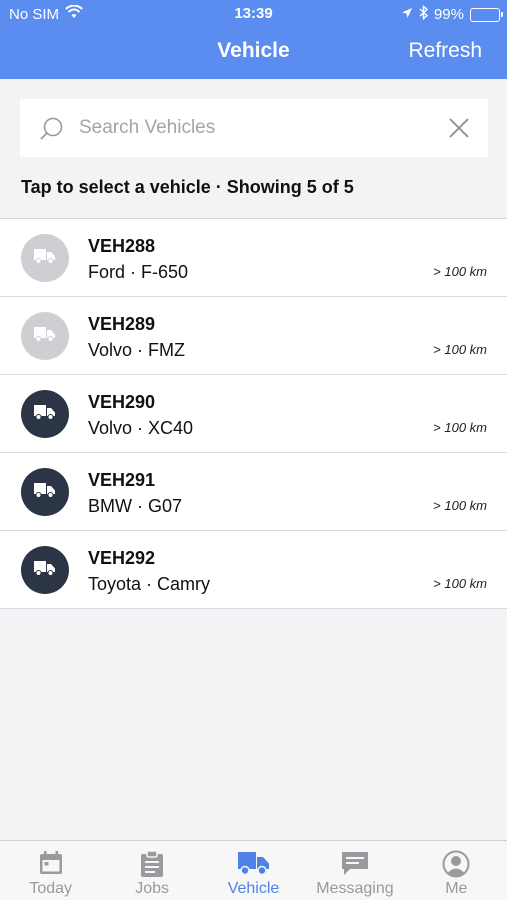 Image resolution: width=507 pixels, height=900 pixels. What do you see at coordinates (253, 492) in the screenshot?
I see `vehicle-row: VEH291 BMW · G07 > 100 km` at bounding box center [253, 492].